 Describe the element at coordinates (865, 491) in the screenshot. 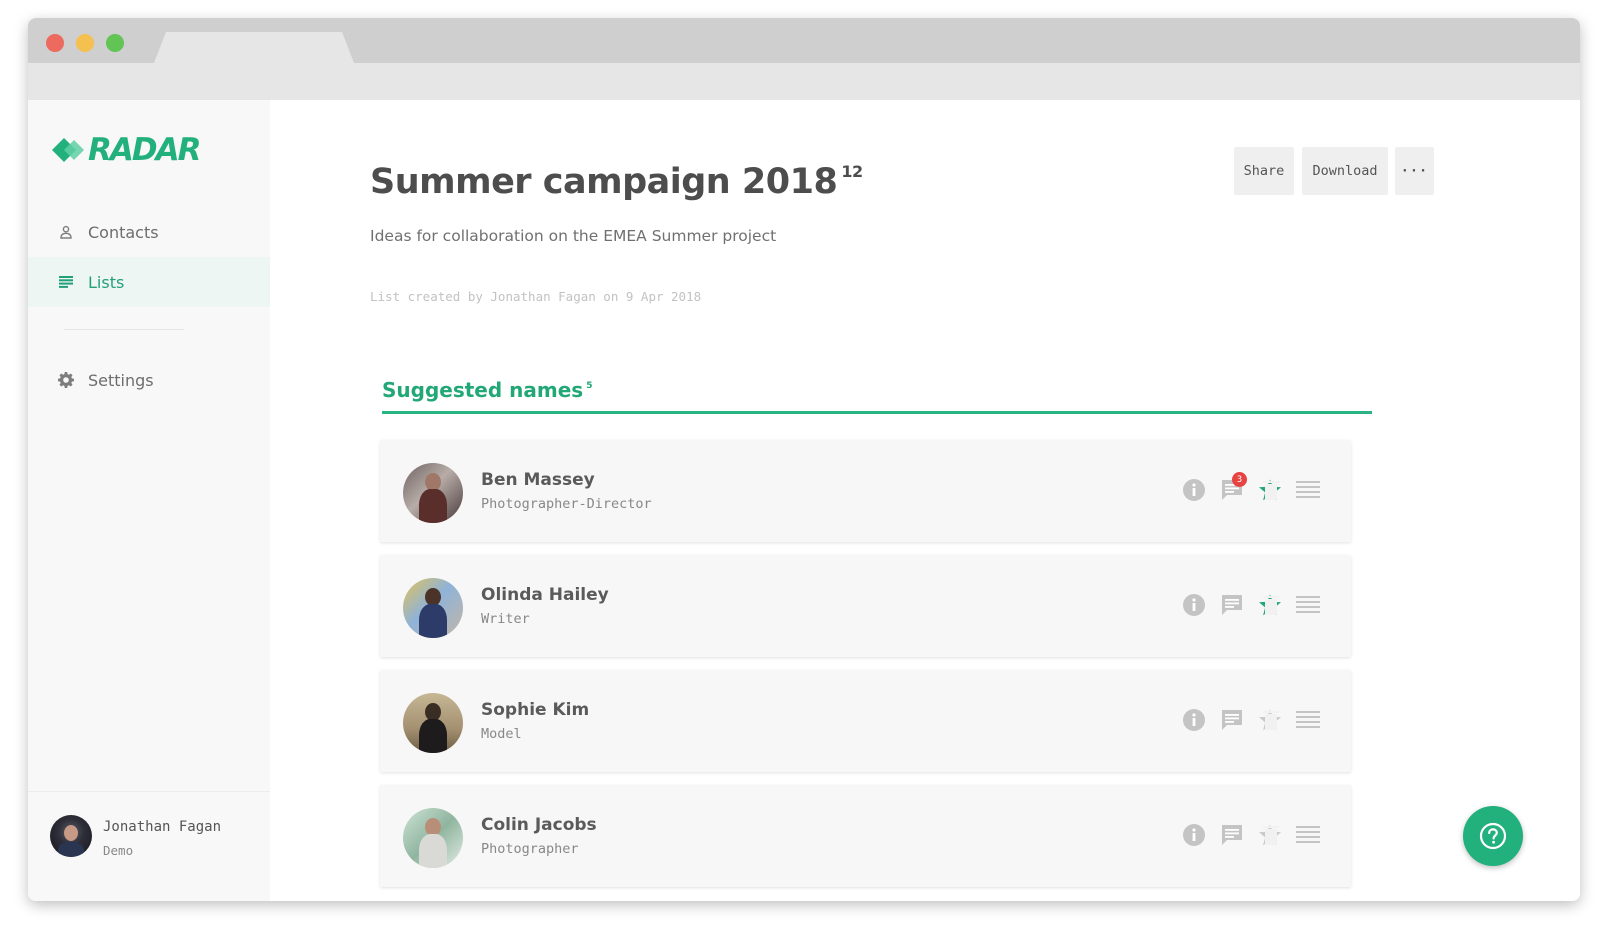

I see `list-item: Ben Massey Photographer-Director 3` at that location.